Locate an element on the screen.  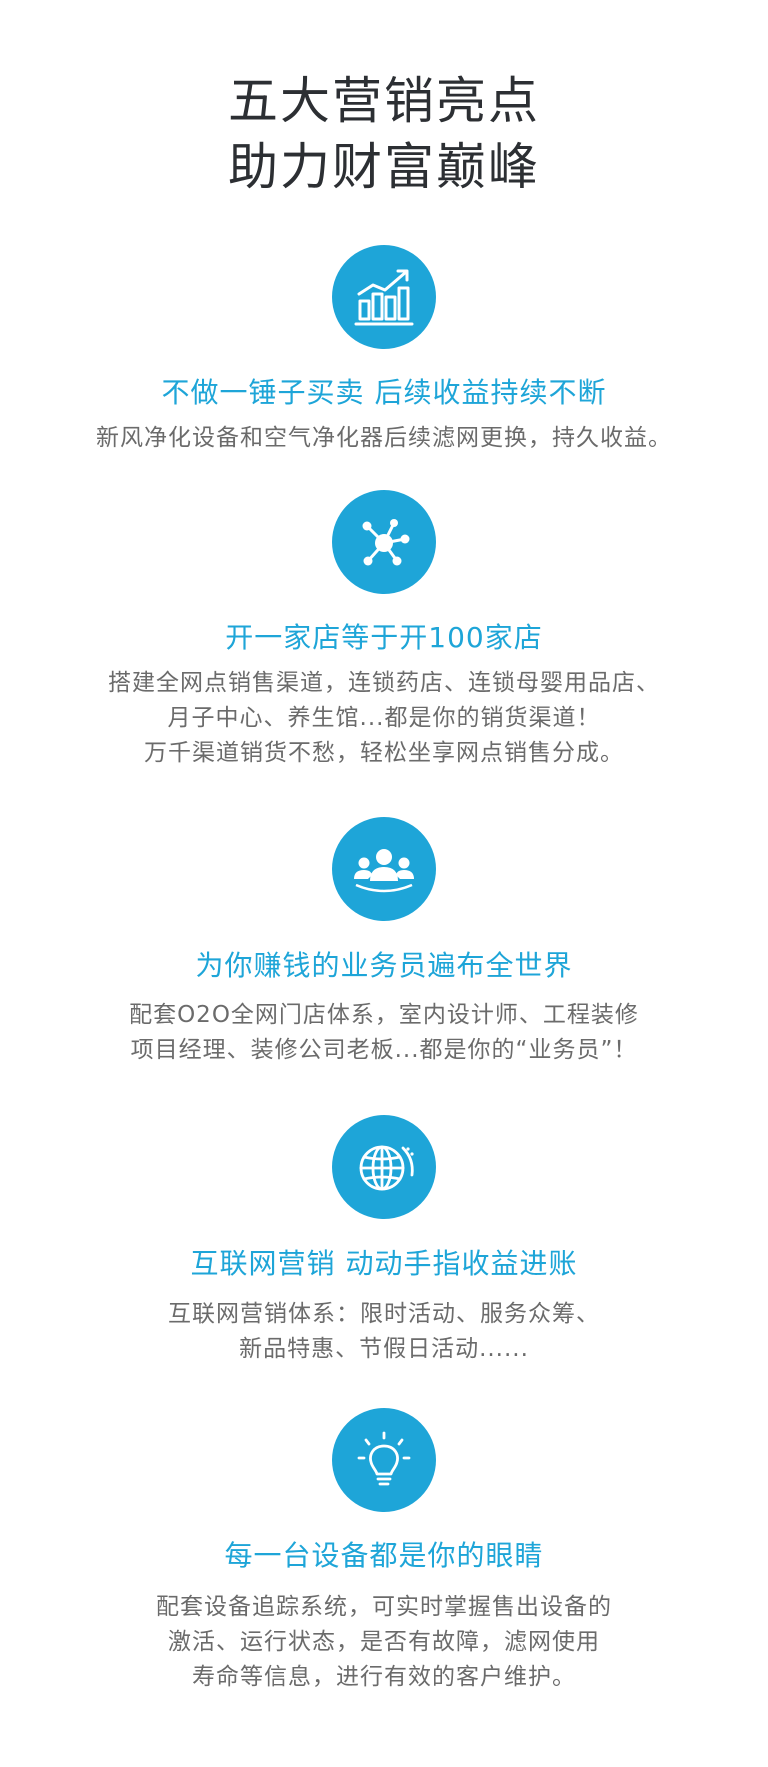
feature-title: 开一家店等于开100家店 is located at coordinates (384, 637).